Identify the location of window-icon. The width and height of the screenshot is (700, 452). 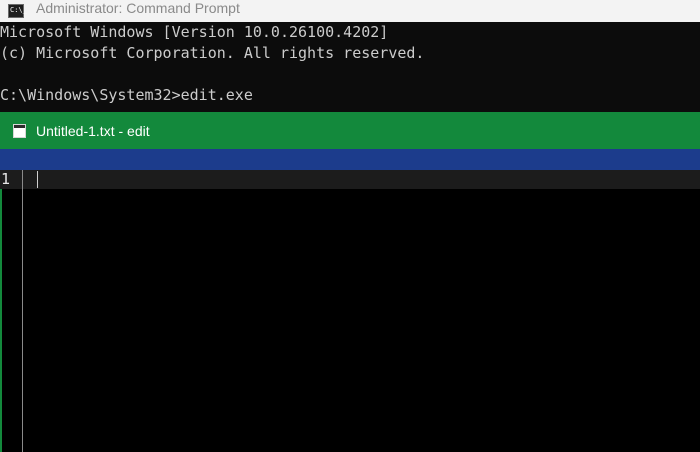
(19, 130).